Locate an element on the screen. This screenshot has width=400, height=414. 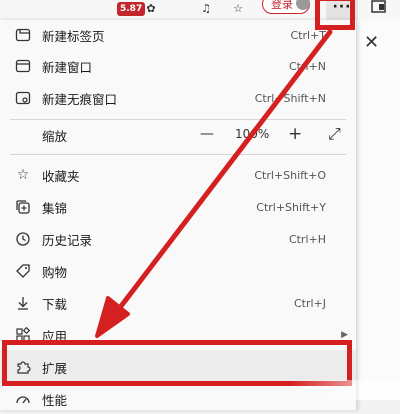
shortcut-label: Ctrl+J is located at coordinates (309, 303).